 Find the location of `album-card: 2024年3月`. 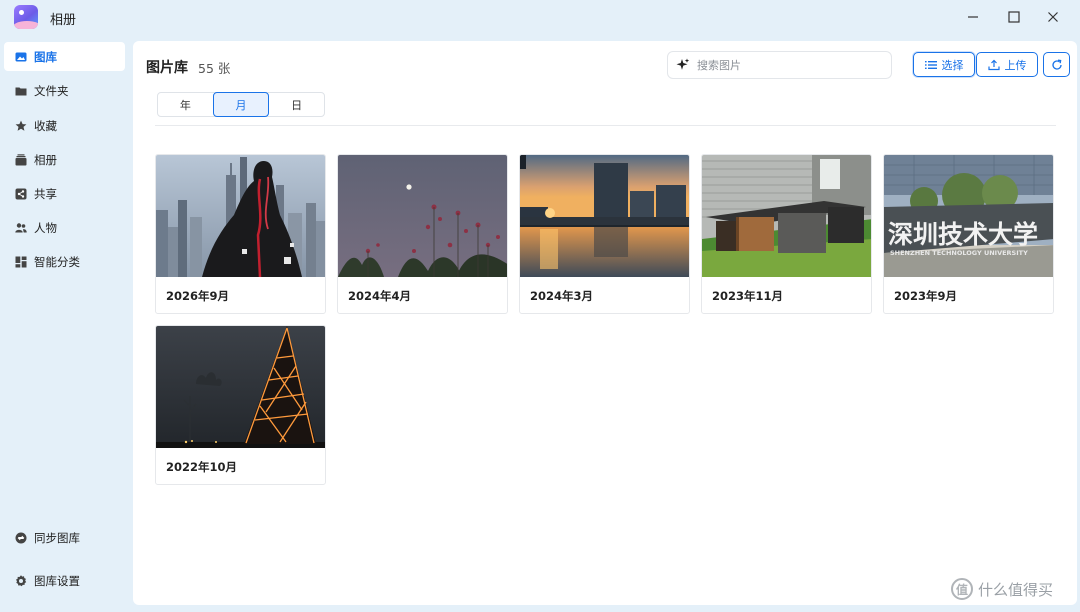

album-card: 2024年3月 is located at coordinates (604, 234).